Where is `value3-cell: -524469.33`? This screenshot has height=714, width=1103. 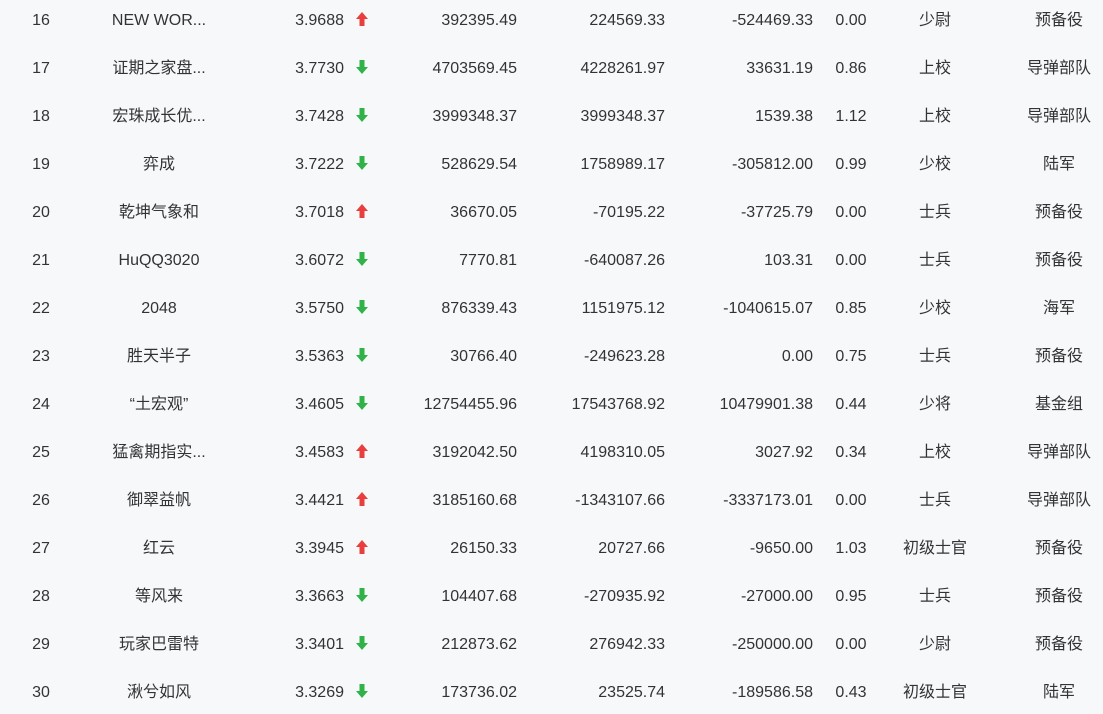 value3-cell: -524469.33 is located at coordinates (772, 20).